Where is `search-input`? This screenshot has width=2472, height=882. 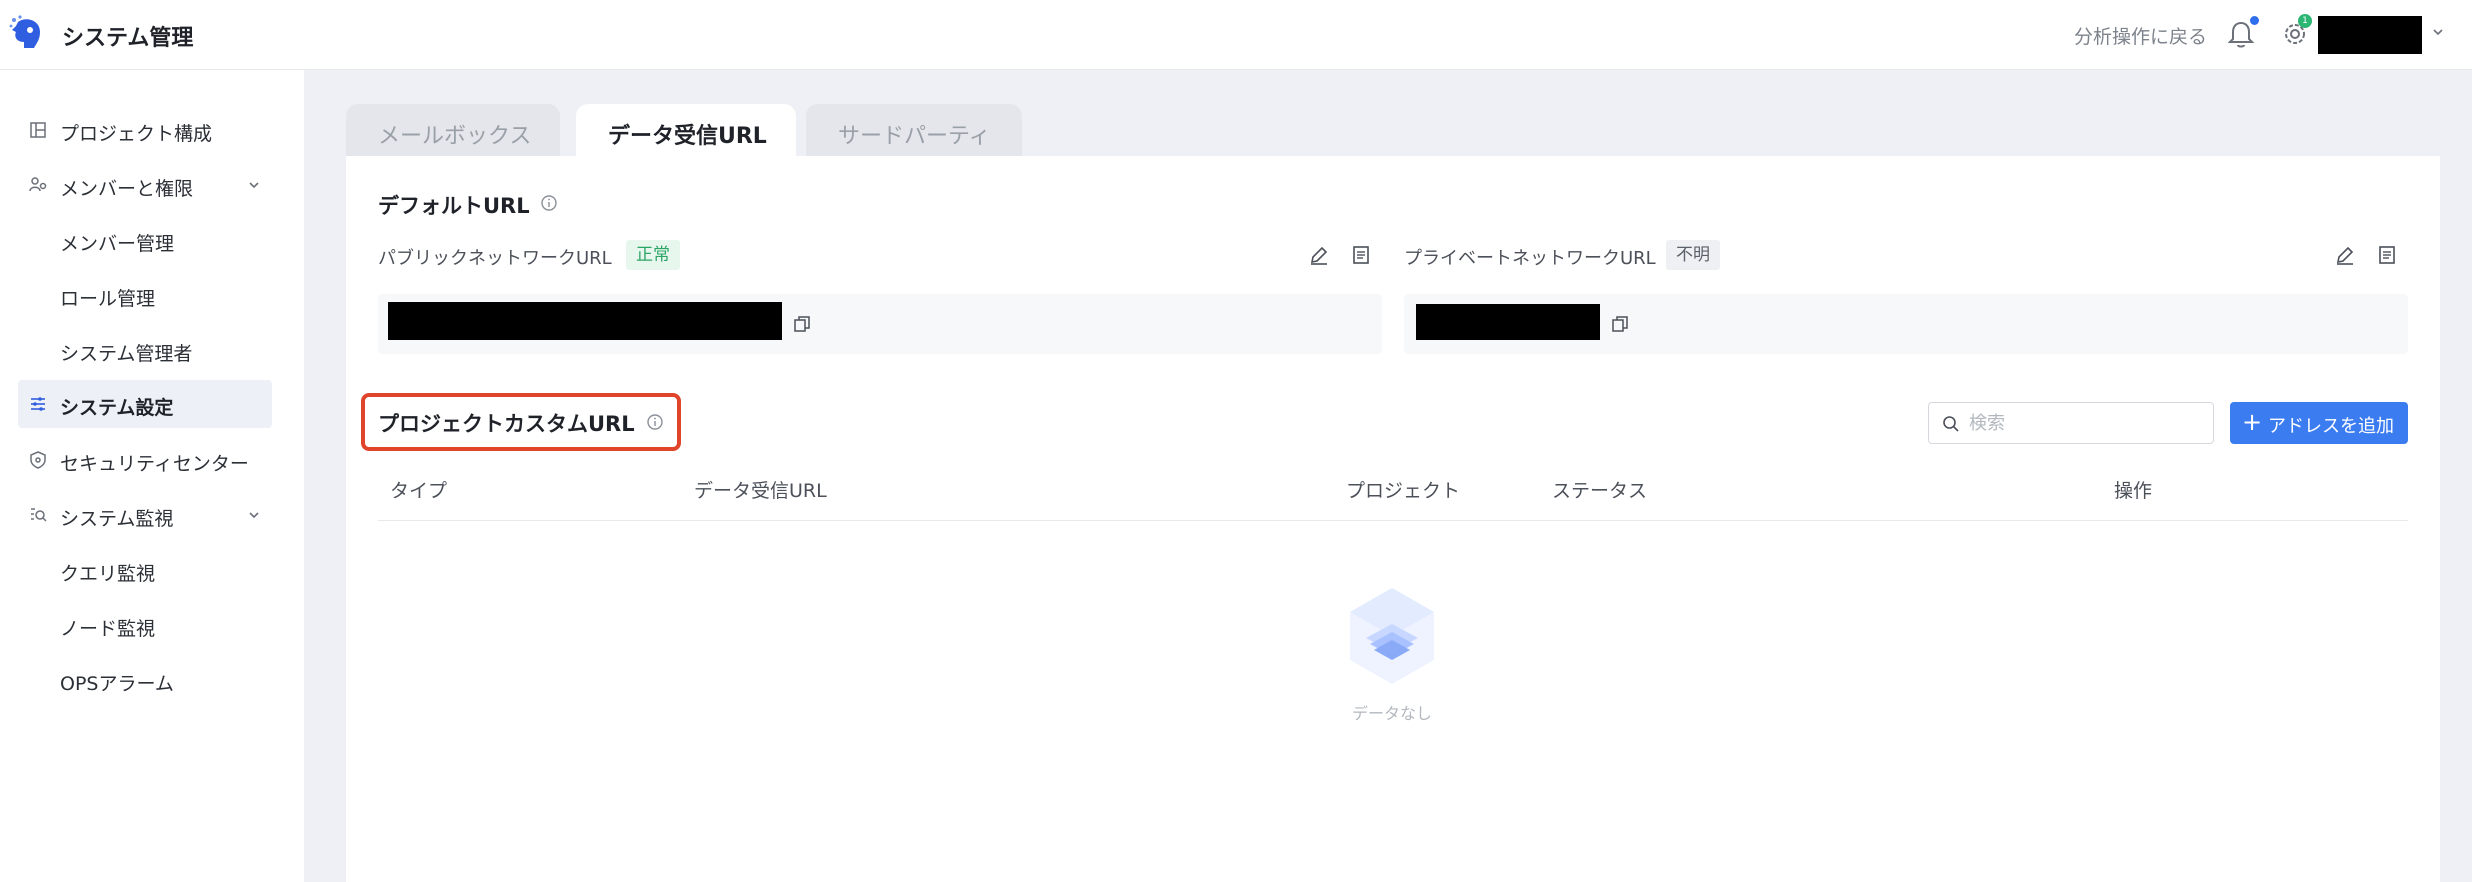
search-input is located at coordinates (2087, 423).